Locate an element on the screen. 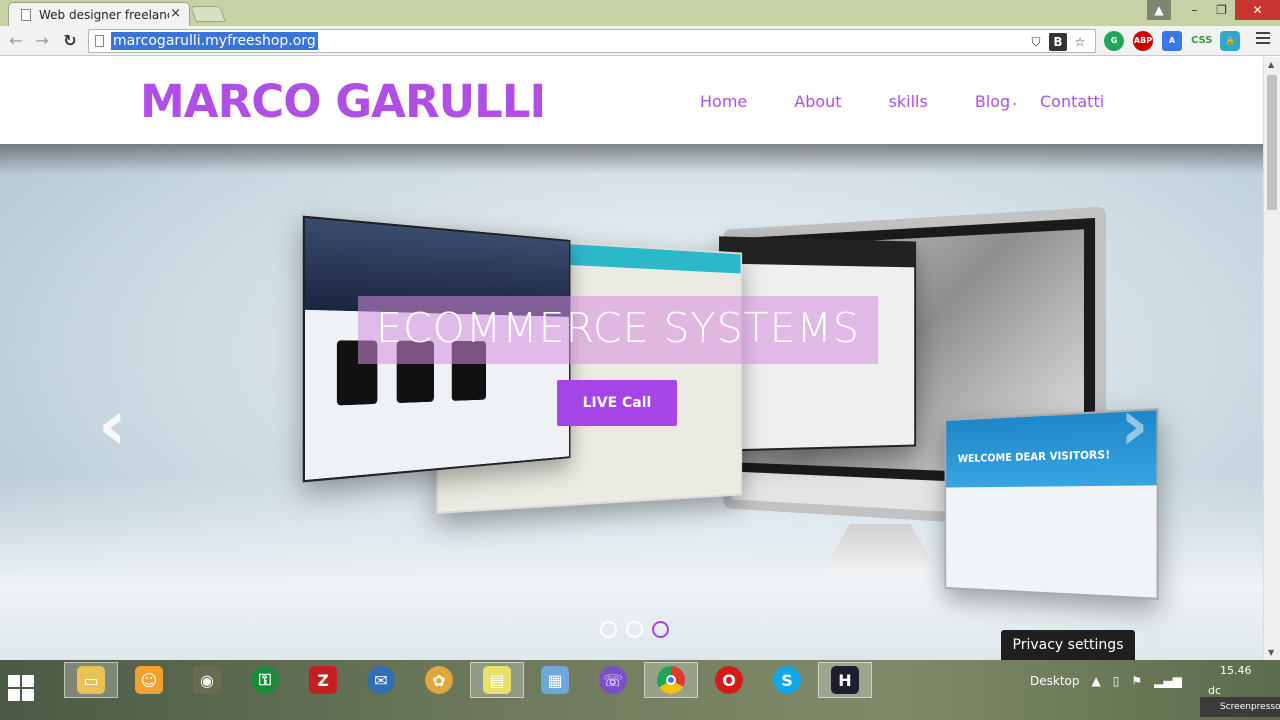 The width and height of the screenshot is (1280, 720). slider-next-icon: › is located at coordinates (1134, 425).